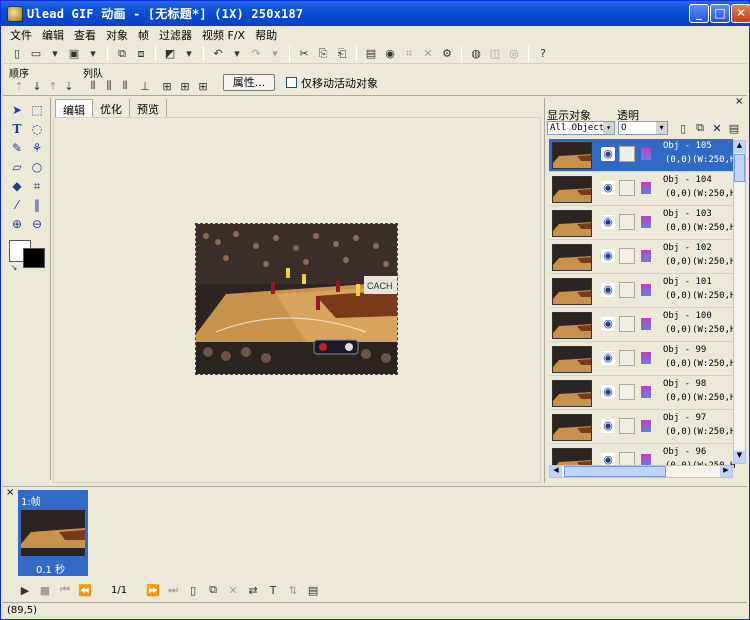  I want to click on object-filter-select: All Object: ▾, so click(581, 128).